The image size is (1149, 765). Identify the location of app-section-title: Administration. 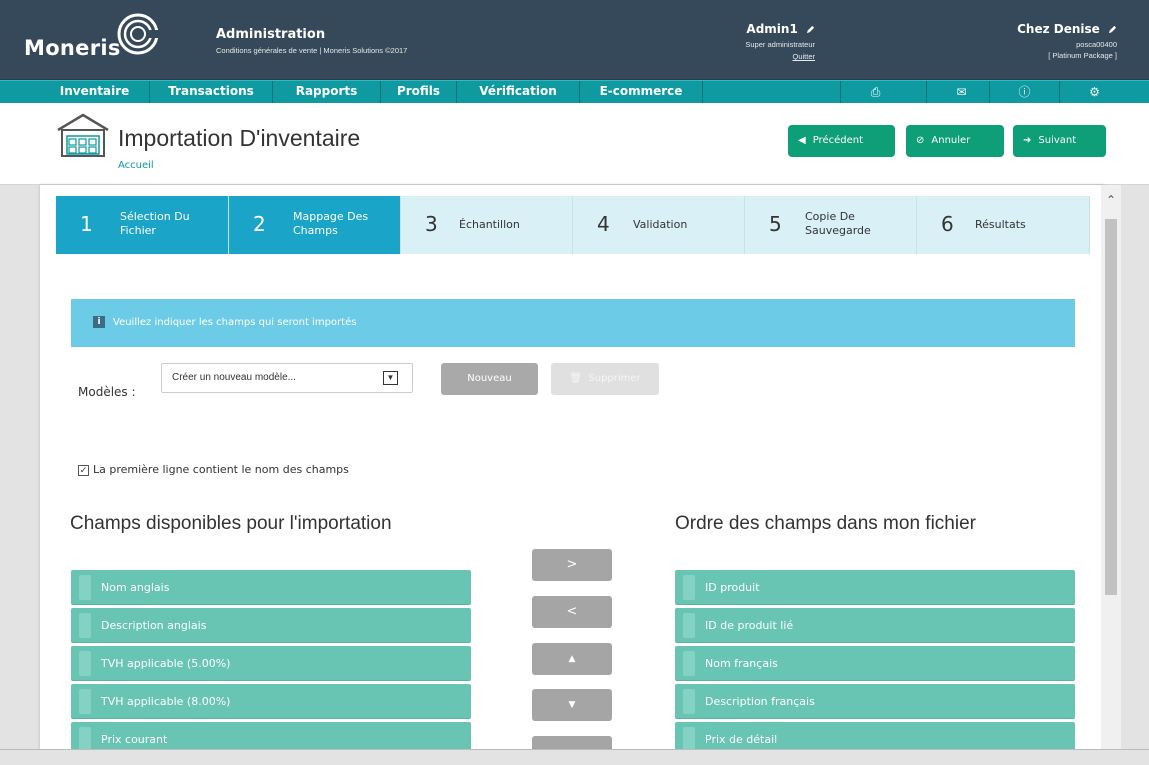
(271, 34).